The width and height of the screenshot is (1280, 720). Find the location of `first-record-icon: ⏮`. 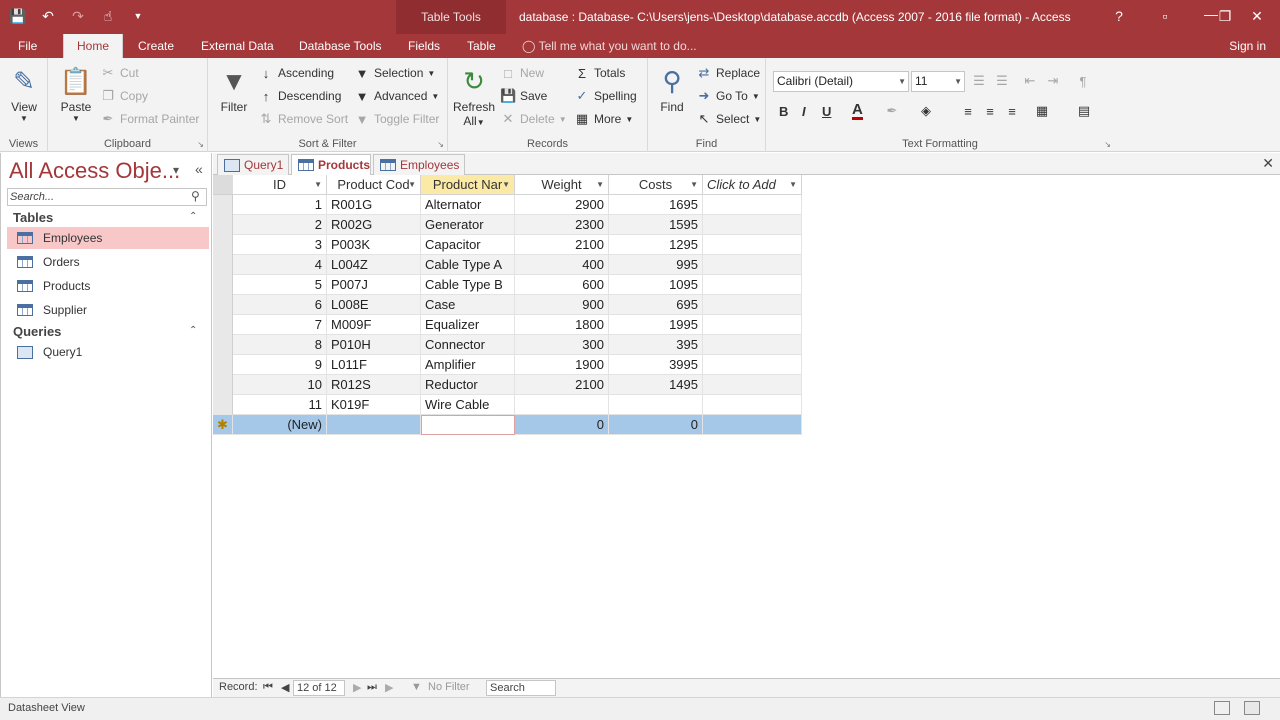

first-record-icon: ⏮ is located at coordinates (268, 687).